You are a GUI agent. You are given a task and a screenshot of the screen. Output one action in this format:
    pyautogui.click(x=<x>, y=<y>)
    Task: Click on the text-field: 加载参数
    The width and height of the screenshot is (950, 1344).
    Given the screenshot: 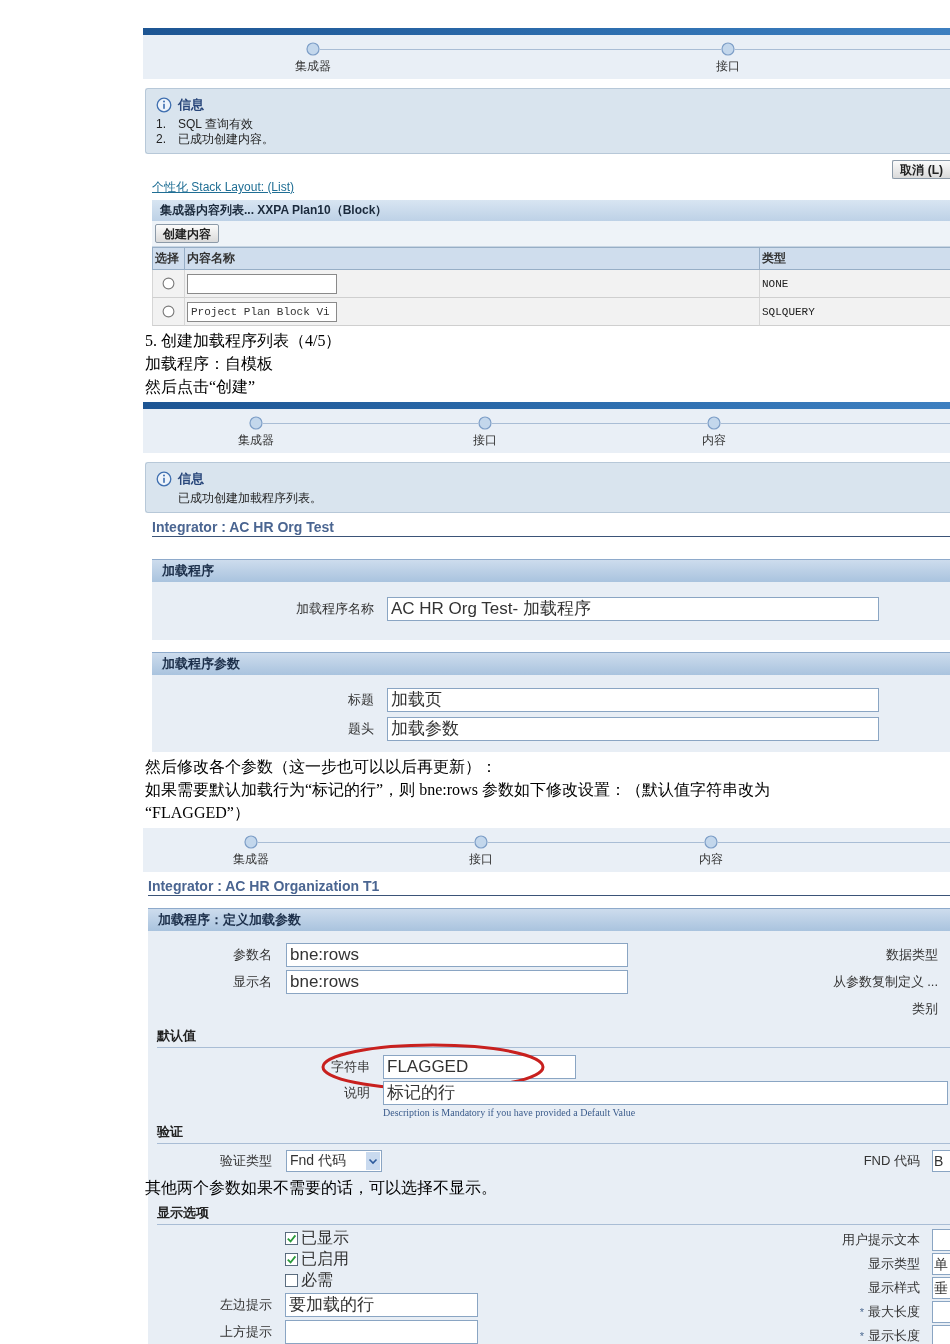 What is the action you would take?
    pyautogui.click(x=633, y=729)
    